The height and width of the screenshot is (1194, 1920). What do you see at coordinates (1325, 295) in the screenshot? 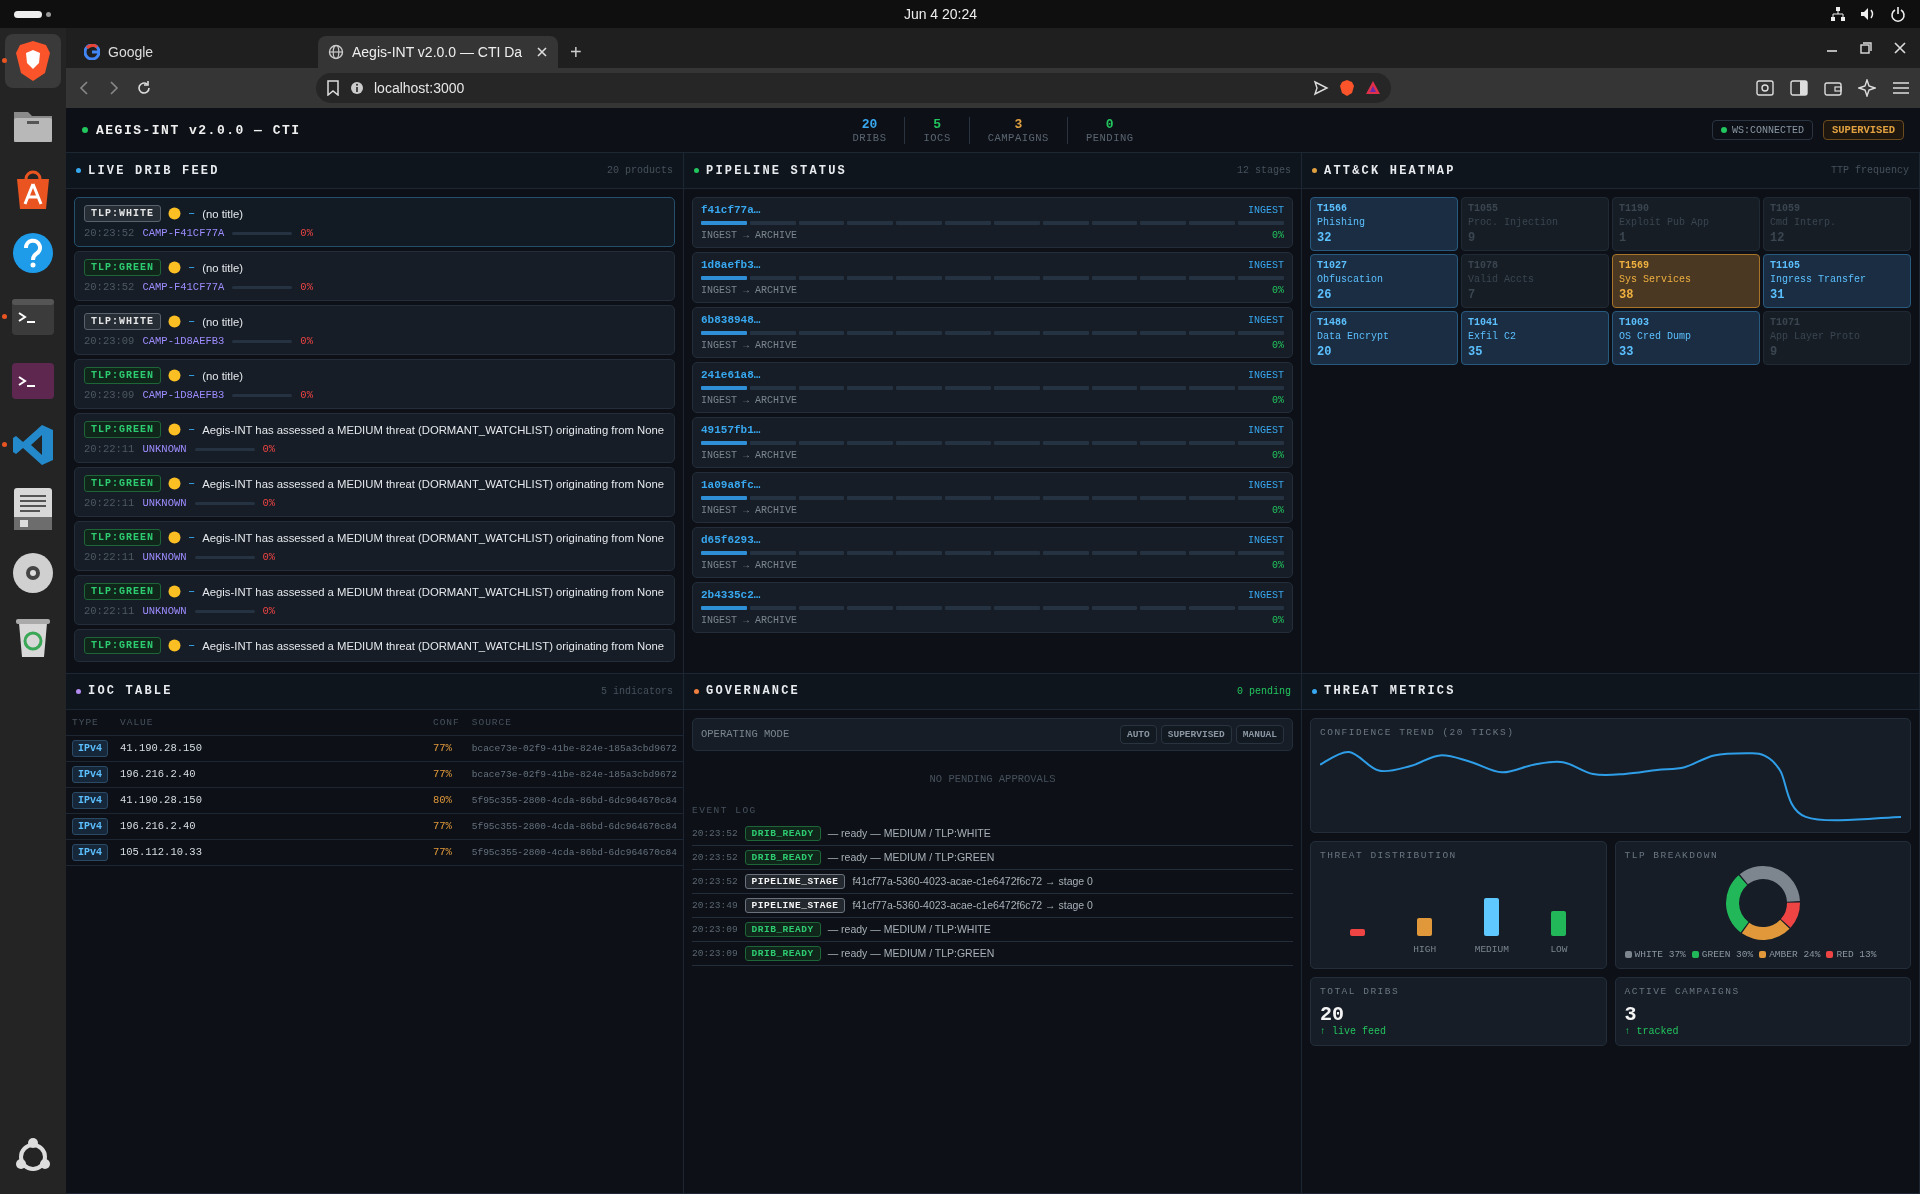
I see `technique-count: 26` at bounding box center [1325, 295].